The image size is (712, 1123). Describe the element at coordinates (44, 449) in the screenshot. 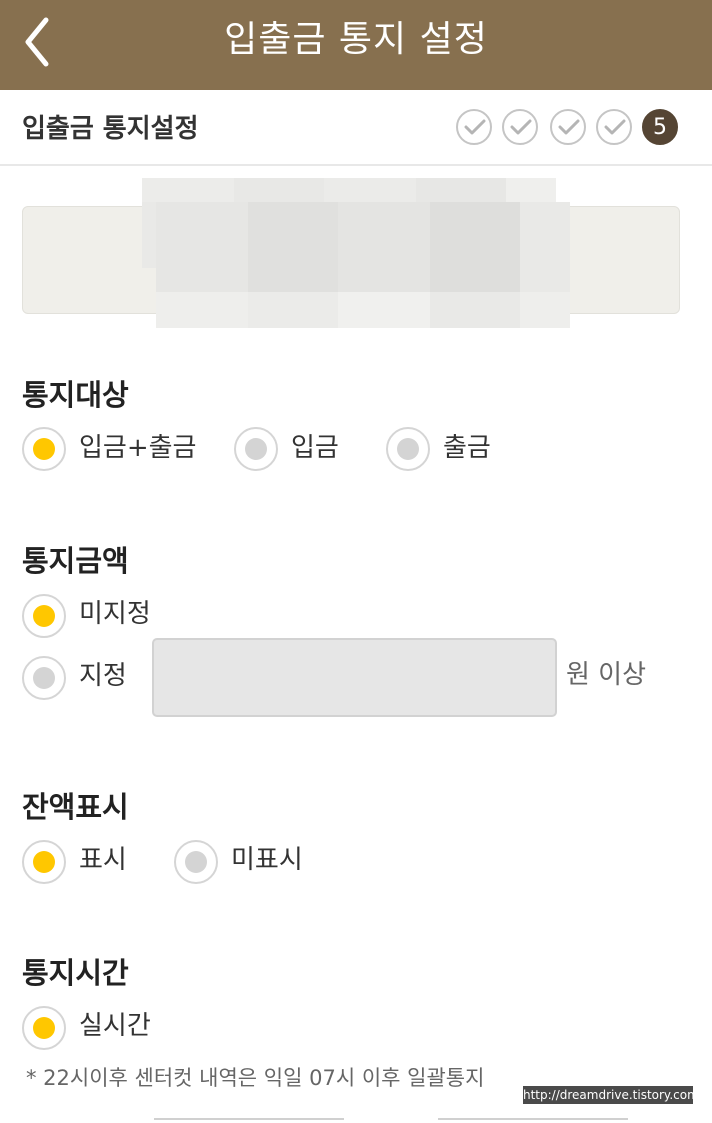

I see `radio-deposit-withdrawal` at that location.